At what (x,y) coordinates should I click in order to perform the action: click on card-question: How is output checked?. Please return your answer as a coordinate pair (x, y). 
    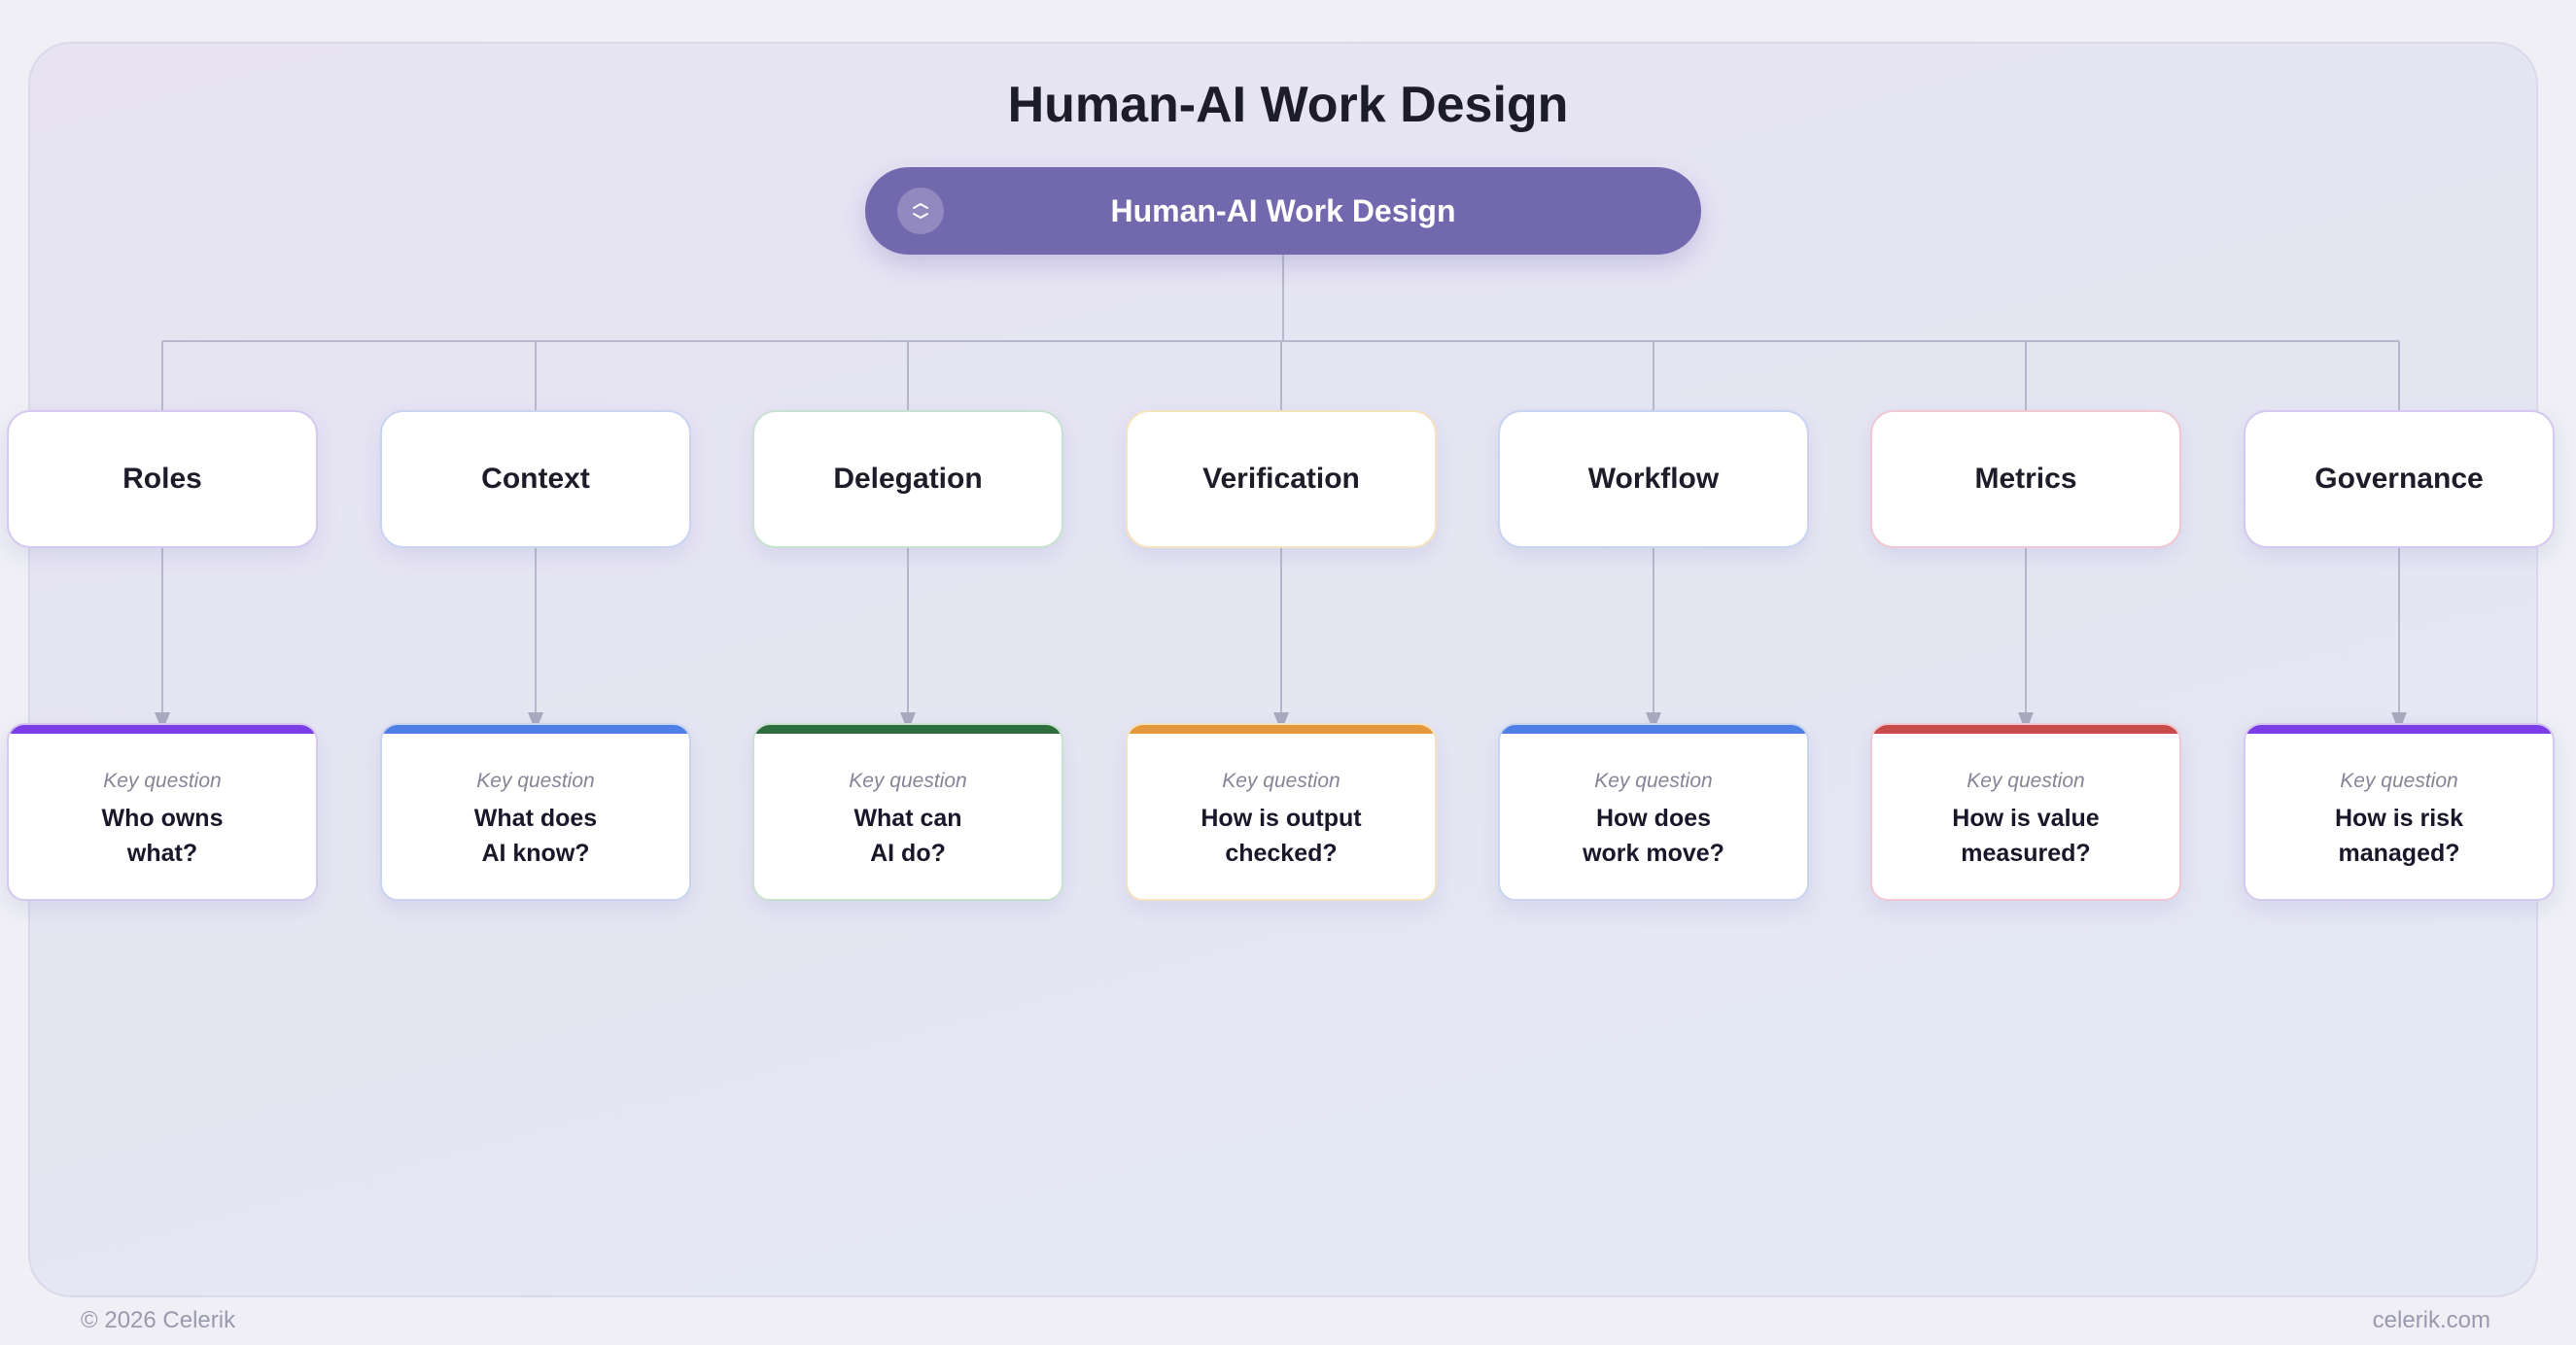
    Looking at the image, I should click on (1281, 836).